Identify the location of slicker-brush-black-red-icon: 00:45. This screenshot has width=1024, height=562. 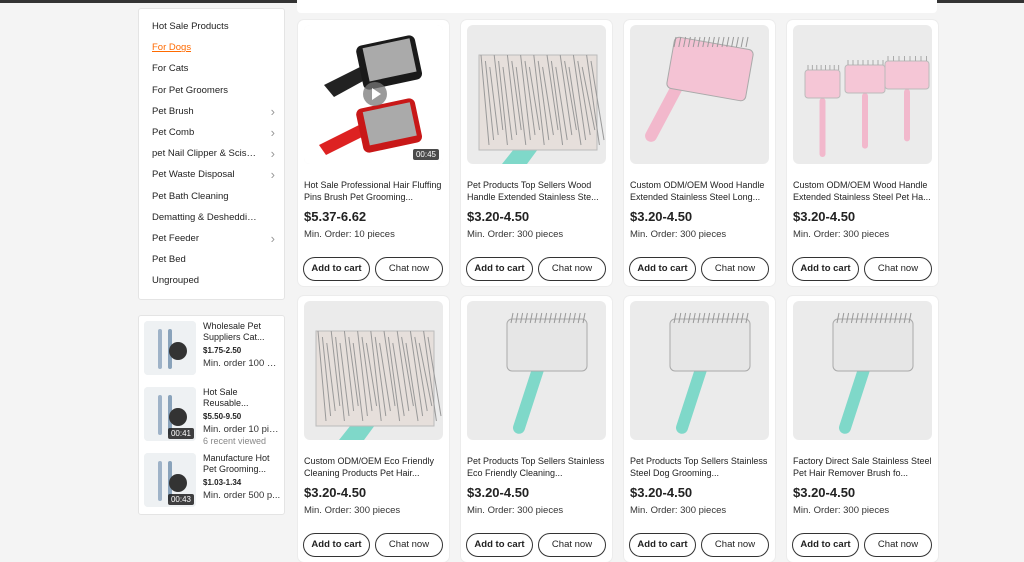
(373, 94).